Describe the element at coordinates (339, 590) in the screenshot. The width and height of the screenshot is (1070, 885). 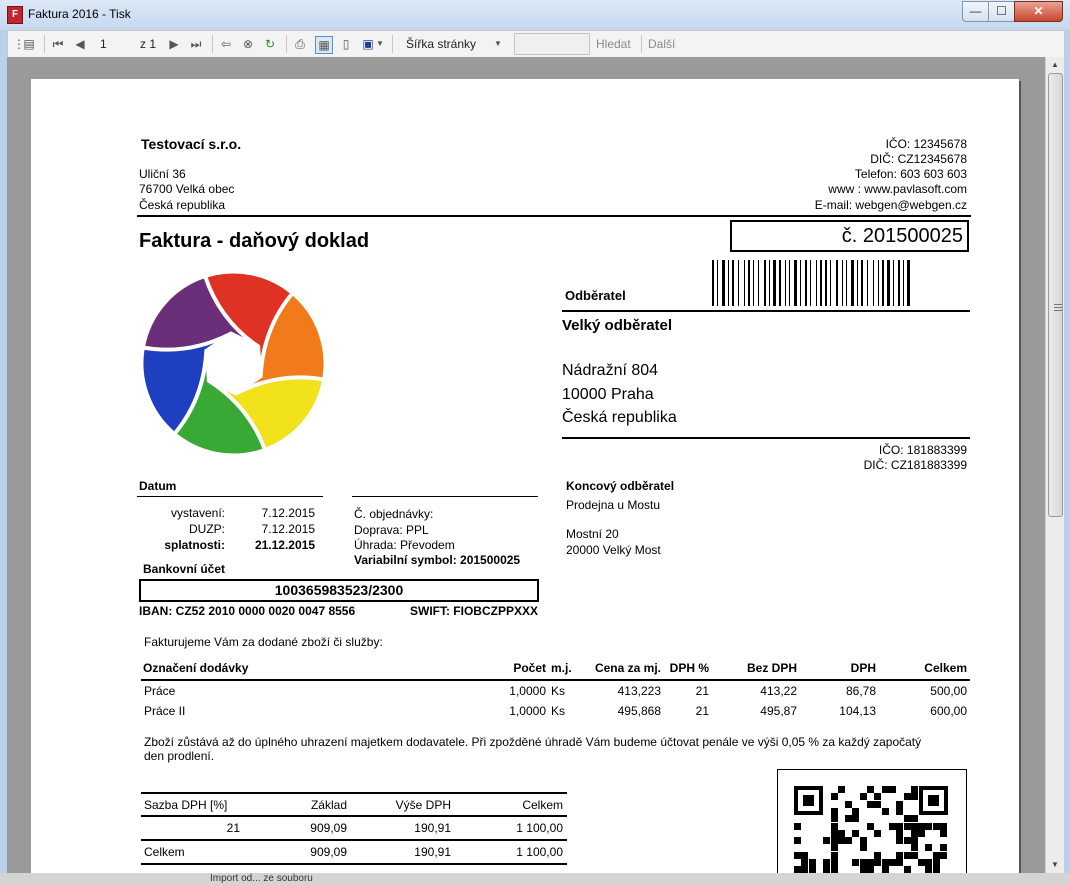
I see `bank-account: 100365983523/2300` at that location.